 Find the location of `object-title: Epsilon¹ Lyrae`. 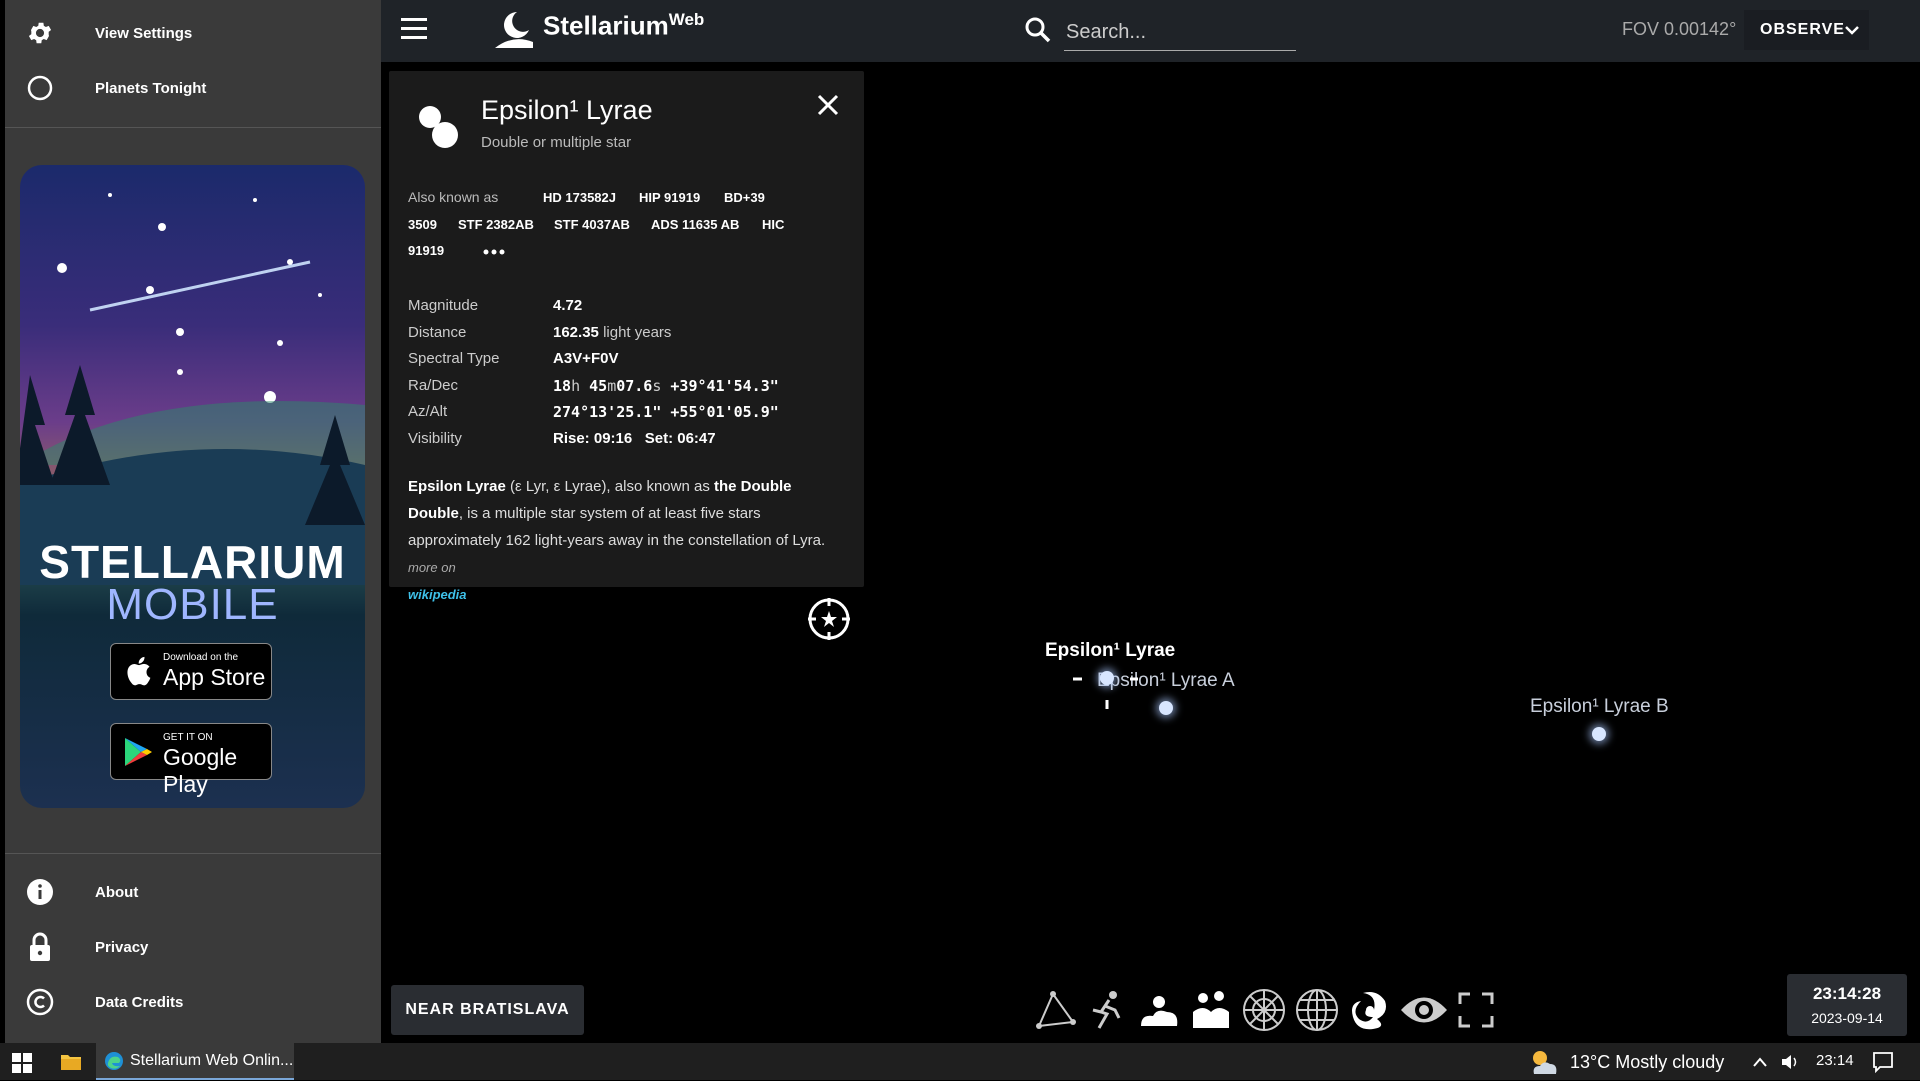

object-title: Epsilon¹ Lyrae is located at coordinates (567, 110).